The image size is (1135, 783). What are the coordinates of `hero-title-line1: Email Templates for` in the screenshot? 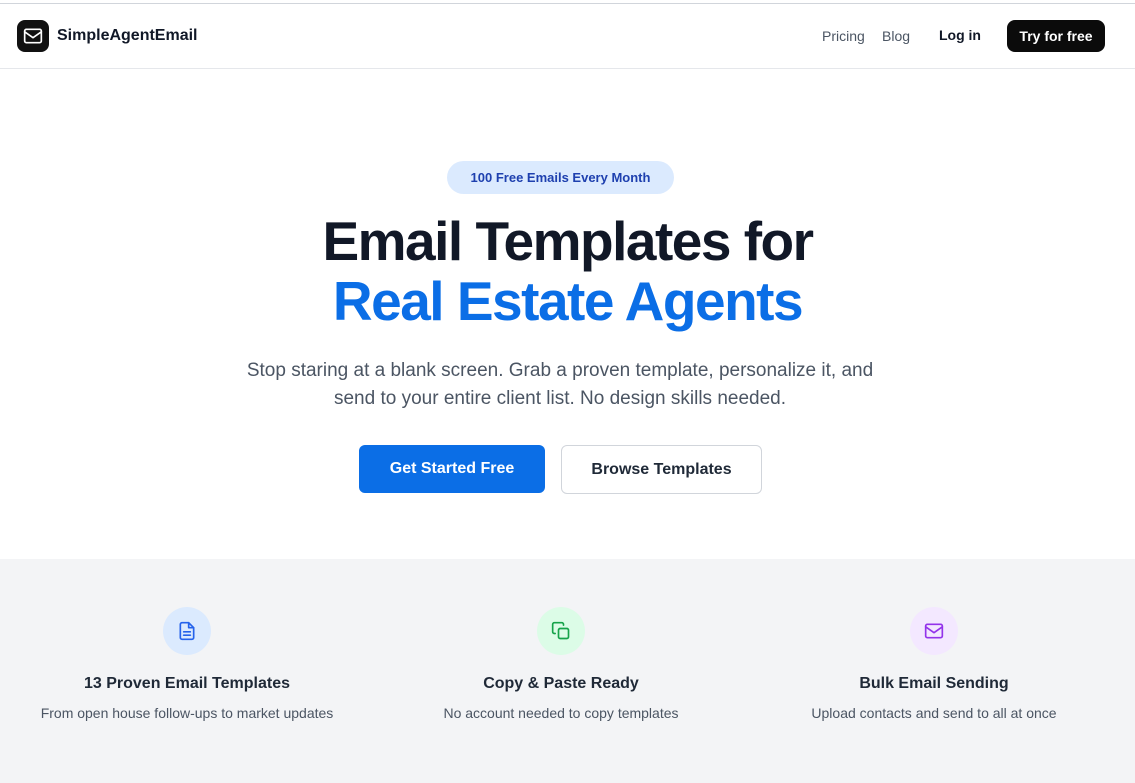 It's located at (568, 241).